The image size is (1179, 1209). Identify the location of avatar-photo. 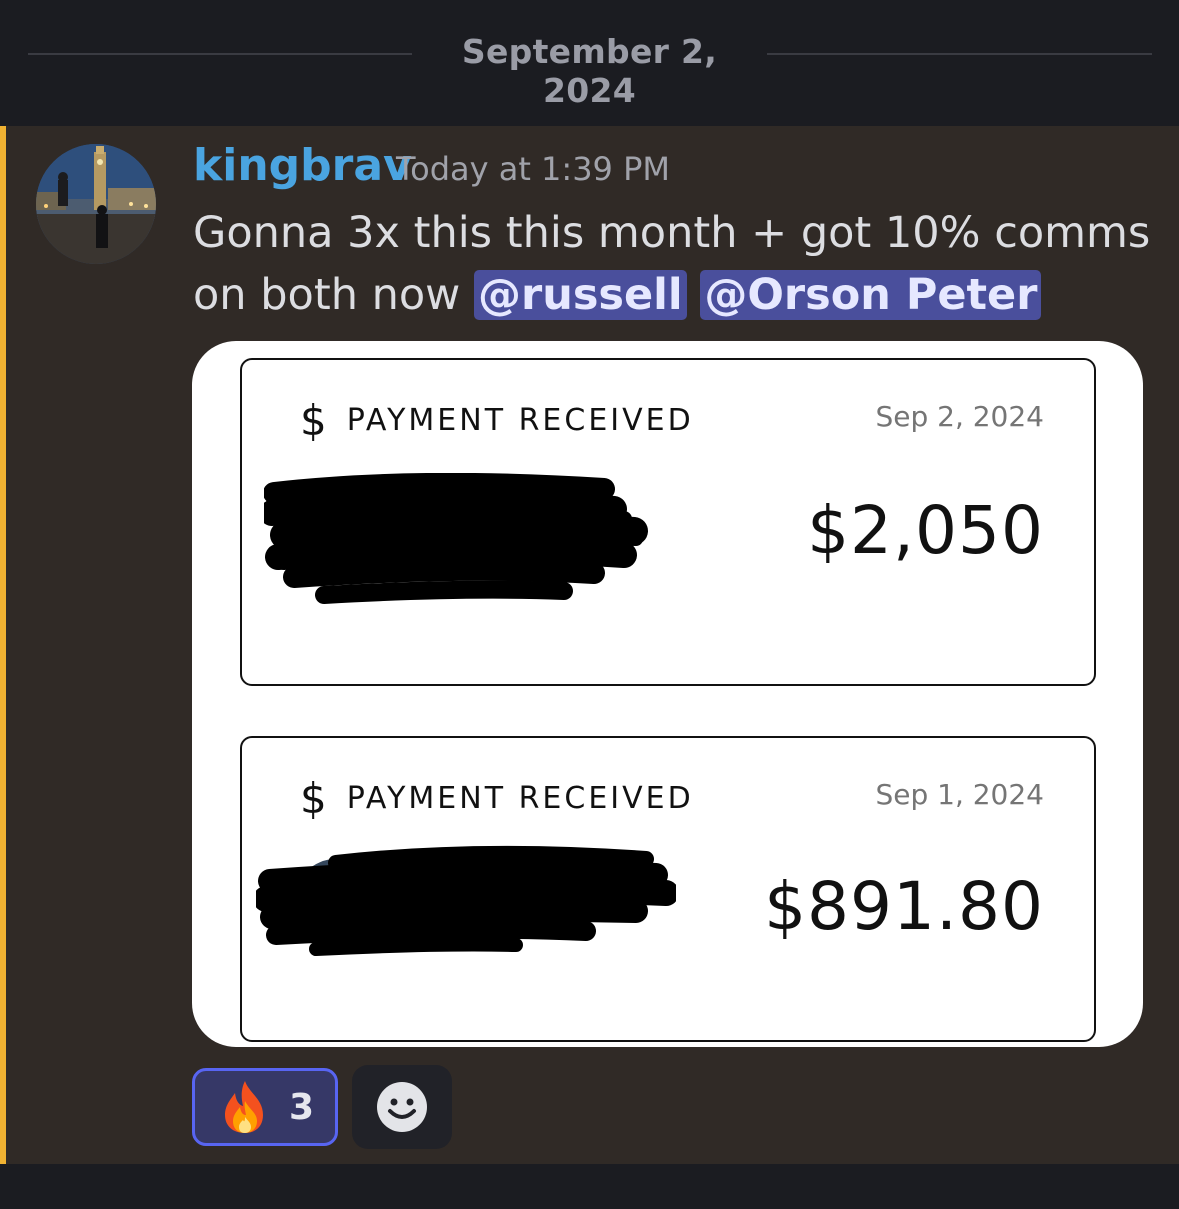
(96, 204).